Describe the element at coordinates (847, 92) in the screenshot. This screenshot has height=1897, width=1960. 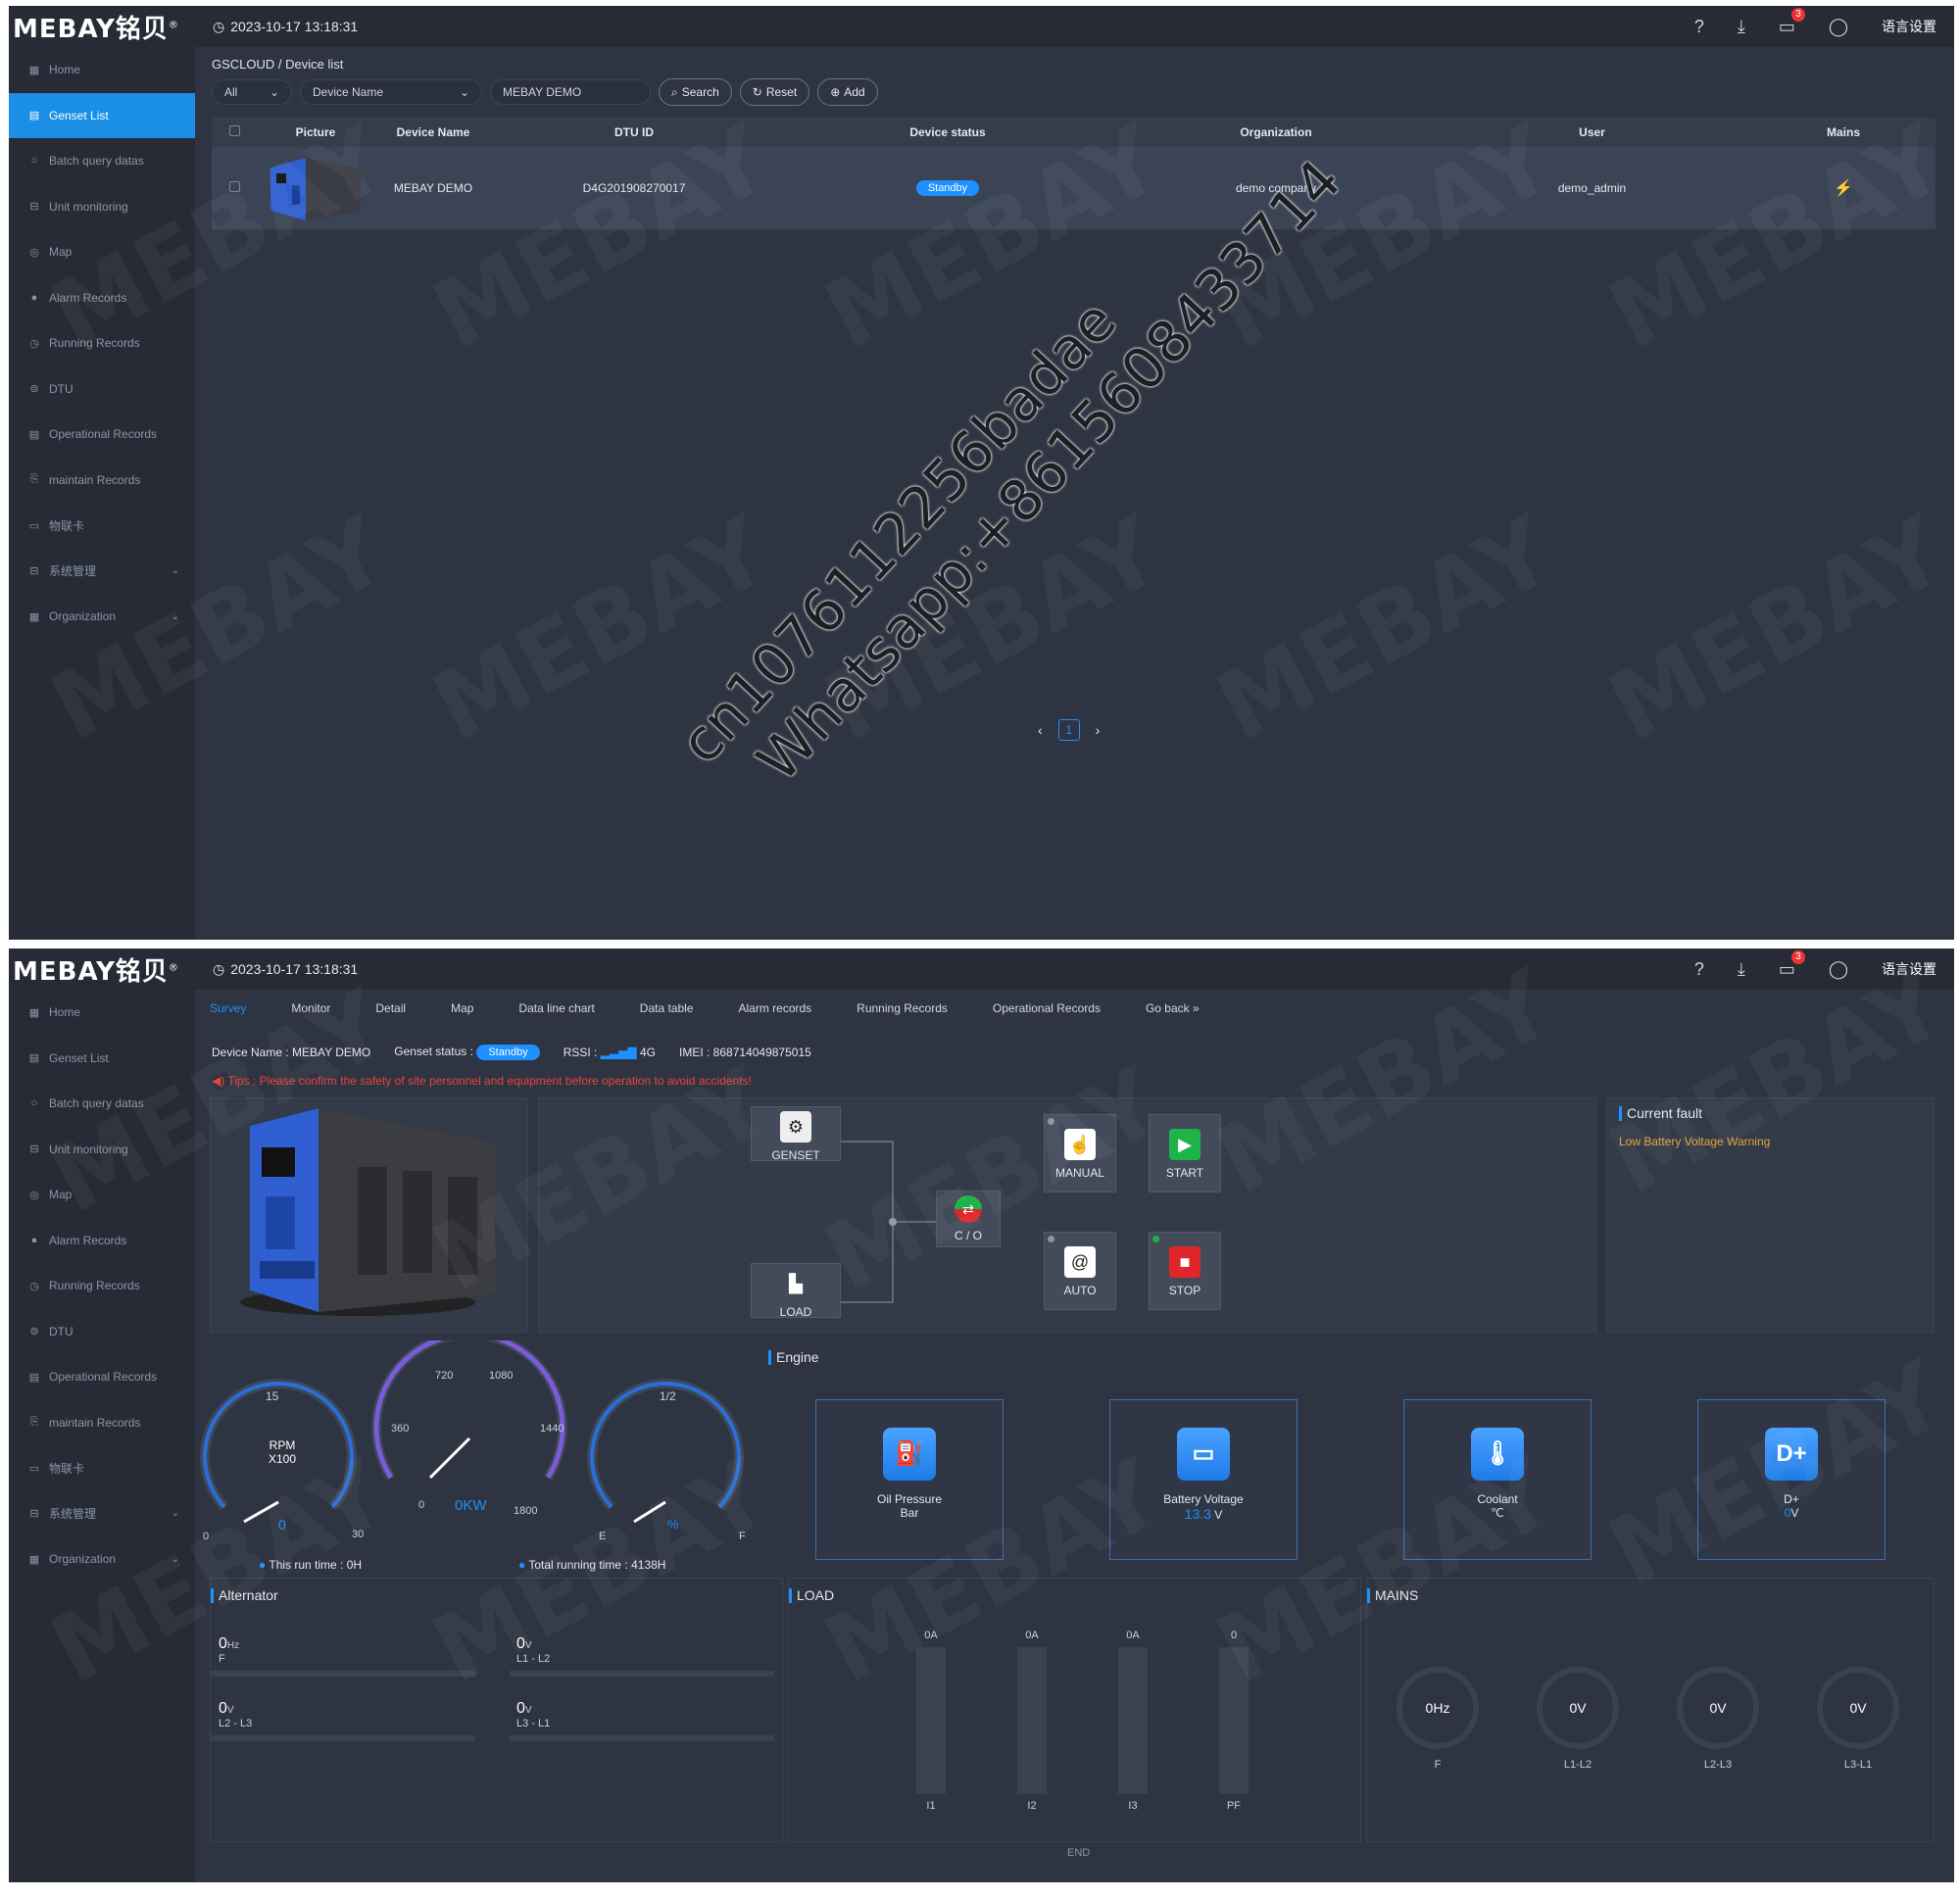
I see `add-button: ⊕ Add` at that location.